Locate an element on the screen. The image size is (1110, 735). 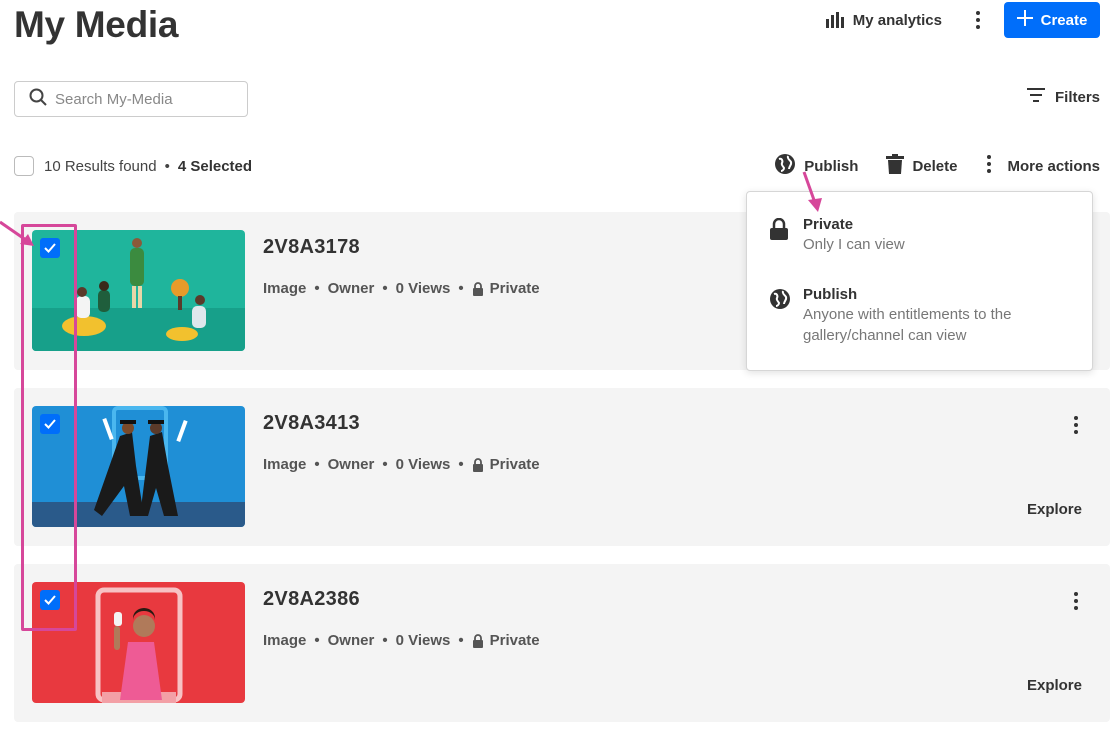
menu-item-title: Private is located at coordinates (828, 224).